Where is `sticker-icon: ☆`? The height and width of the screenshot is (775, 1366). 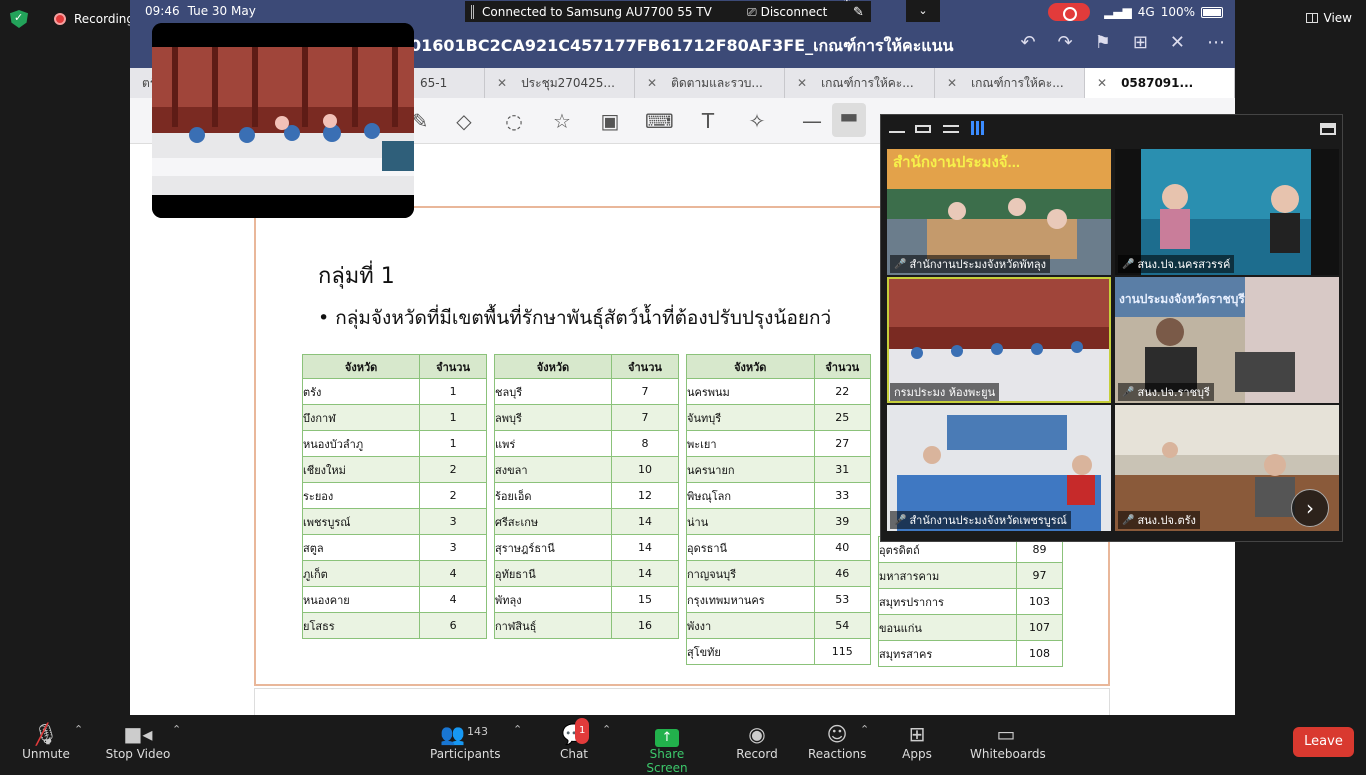 sticker-icon: ☆ is located at coordinates (562, 121).